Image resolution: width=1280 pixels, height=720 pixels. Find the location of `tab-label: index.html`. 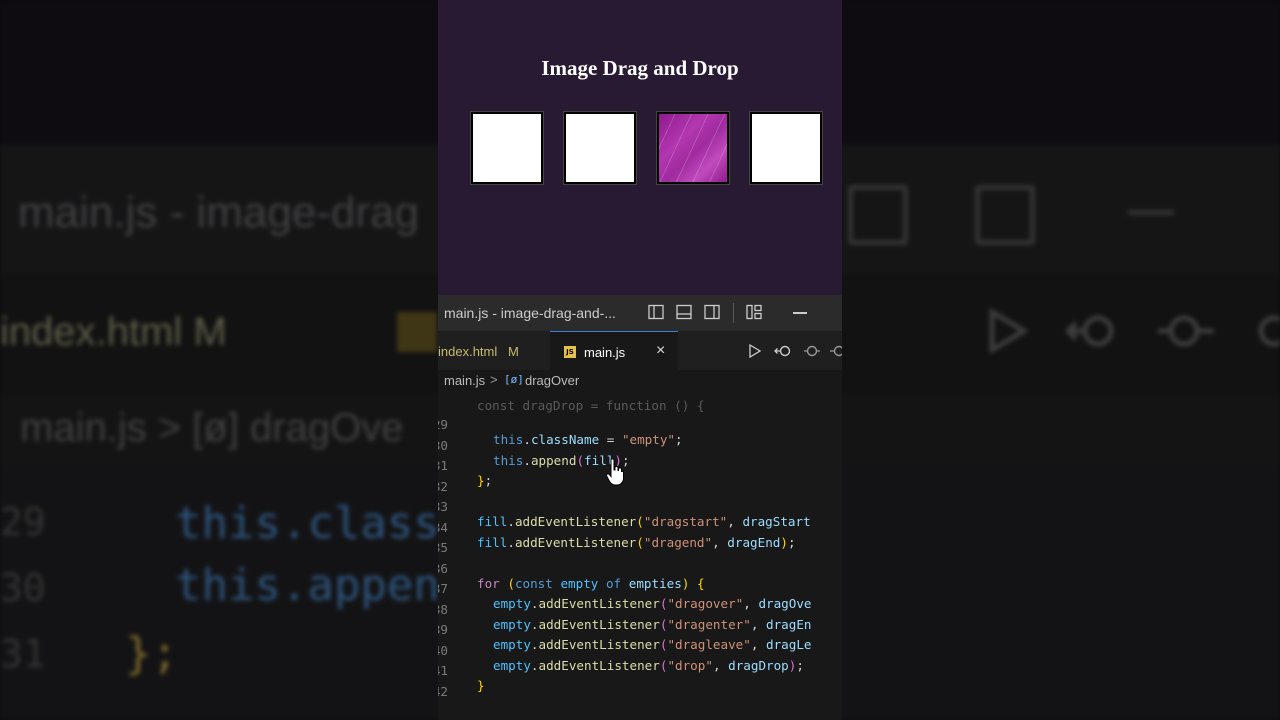

tab-label: index.html is located at coordinates (468, 351).